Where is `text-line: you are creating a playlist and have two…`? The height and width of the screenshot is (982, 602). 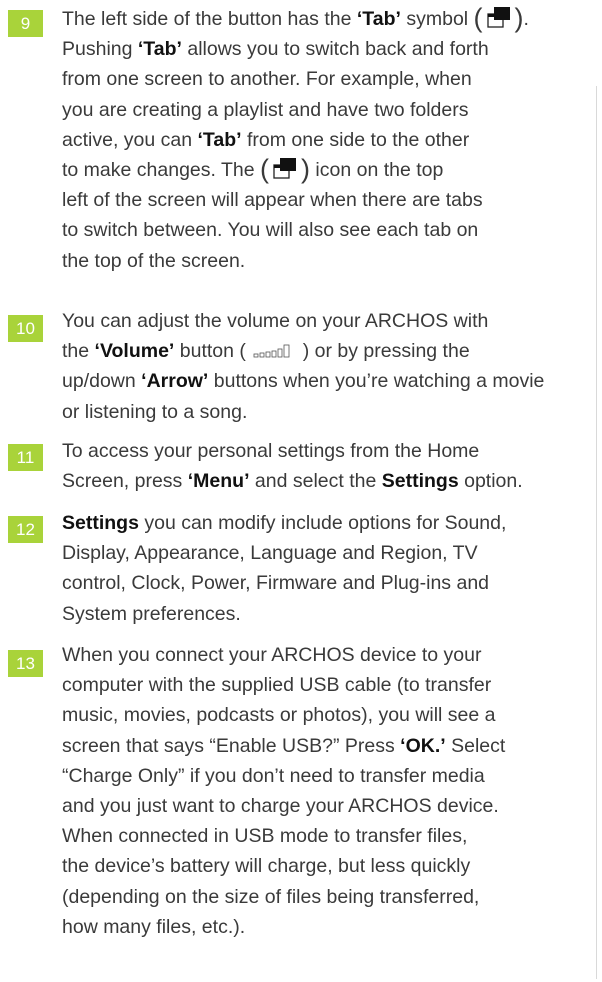 text-line: you are creating a playlist and have two… is located at coordinates (332, 110).